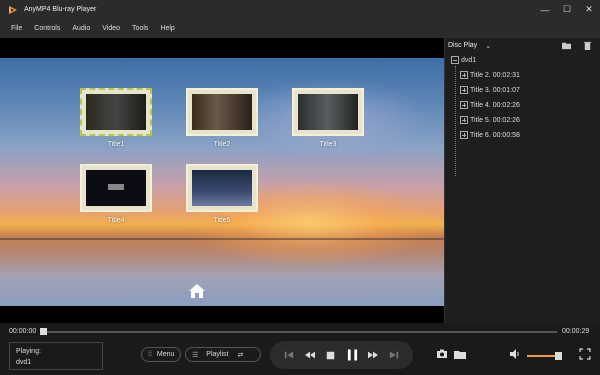  Describe the element at coordinates (460, 354) in the screenshot. I see `folder-icon` at that location.